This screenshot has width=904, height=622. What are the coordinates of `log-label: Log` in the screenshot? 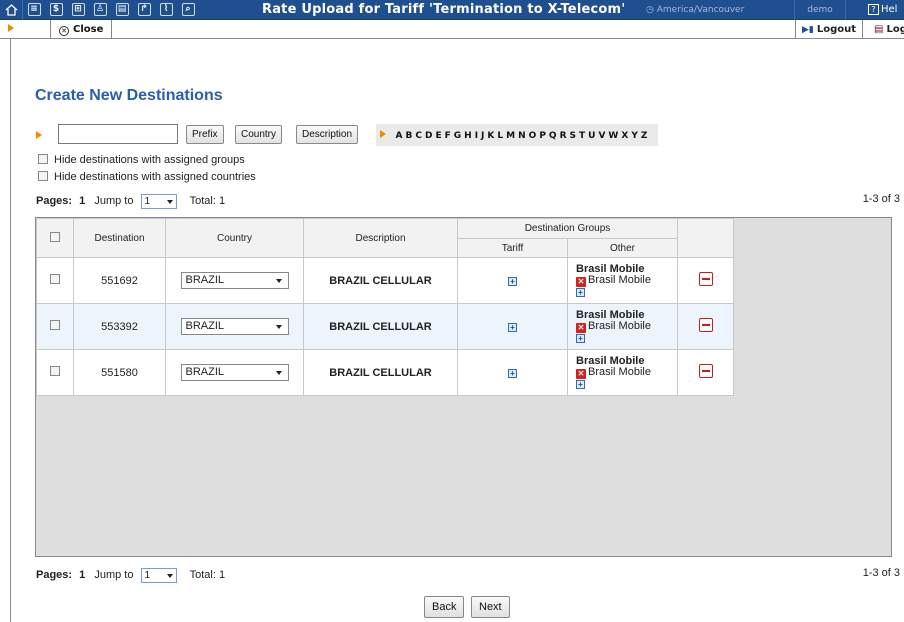 It's located at (895, 29).